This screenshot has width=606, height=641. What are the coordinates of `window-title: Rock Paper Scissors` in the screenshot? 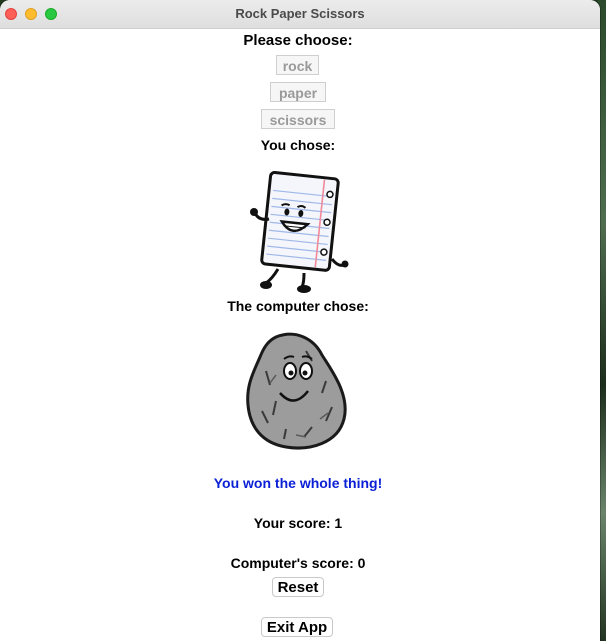 It's located at (300, 13).